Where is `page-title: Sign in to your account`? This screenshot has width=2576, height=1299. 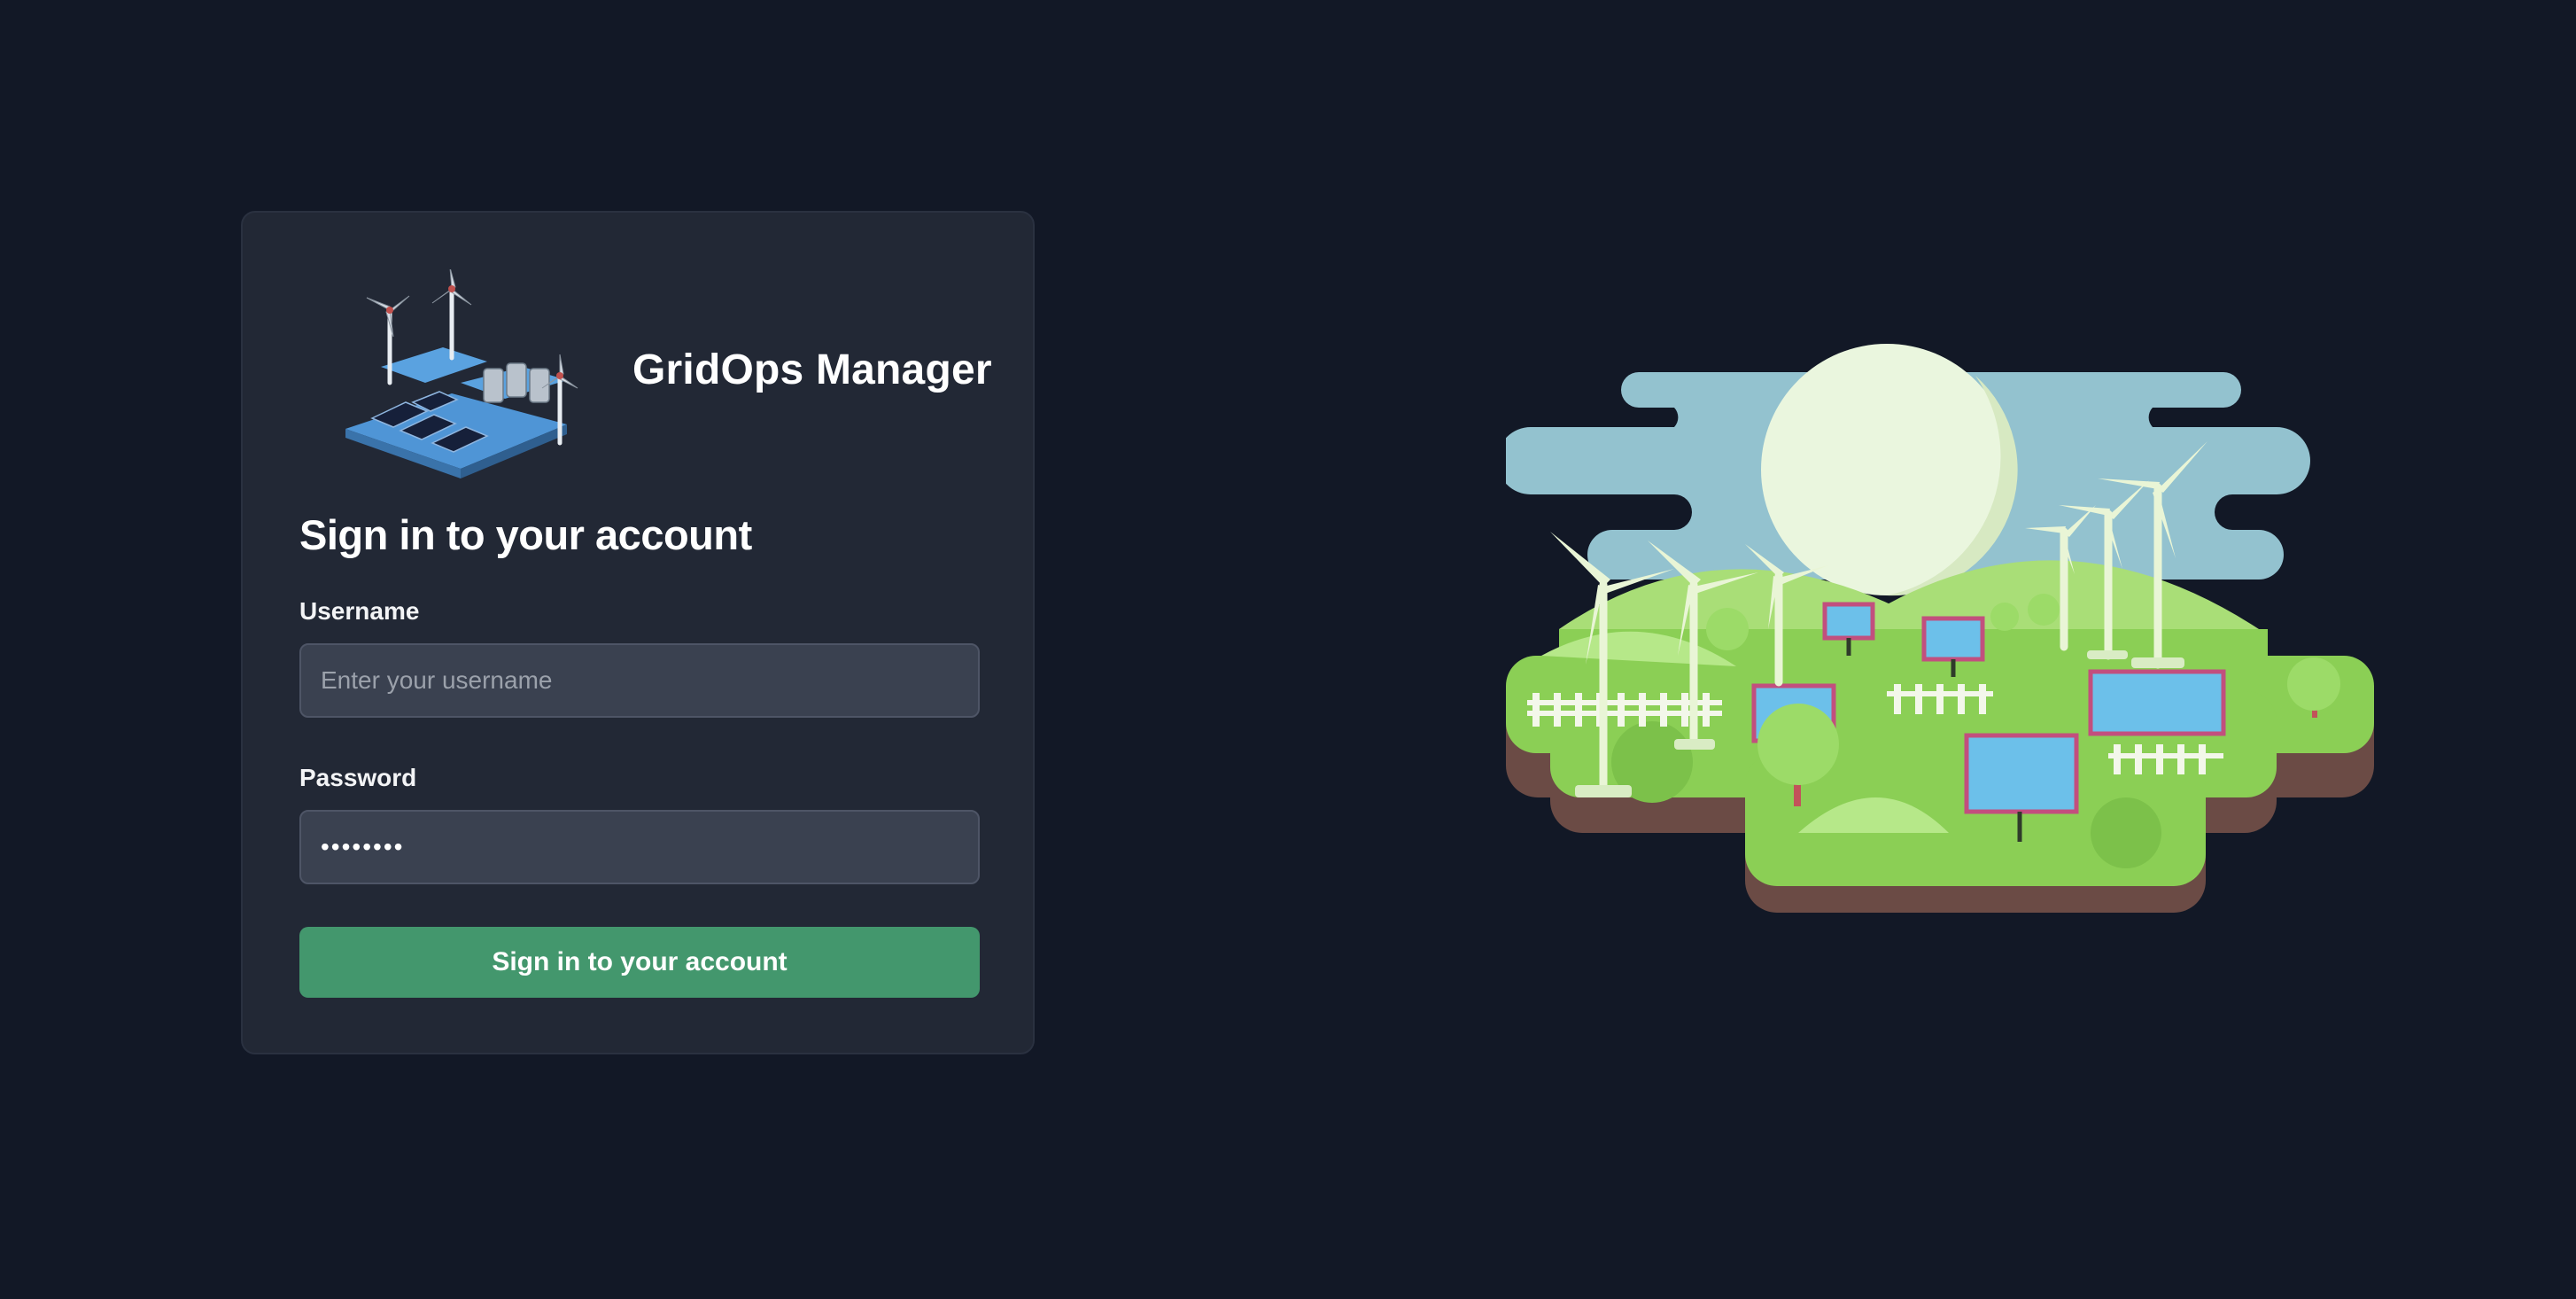
page-title: Sign in to your account is located at coordinates (525, 534).